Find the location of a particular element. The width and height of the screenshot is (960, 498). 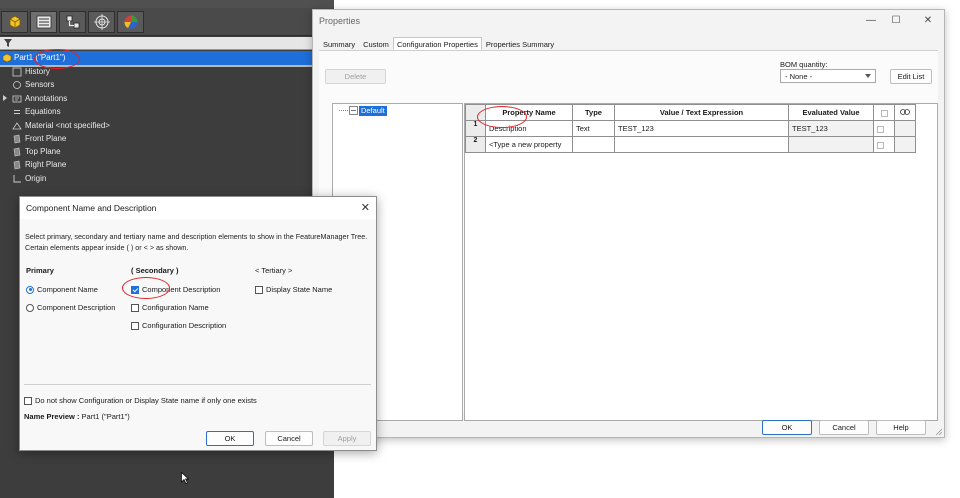

secondary-configuration-description-checkbox: Configuration Description is located at coordinates (178, 325).